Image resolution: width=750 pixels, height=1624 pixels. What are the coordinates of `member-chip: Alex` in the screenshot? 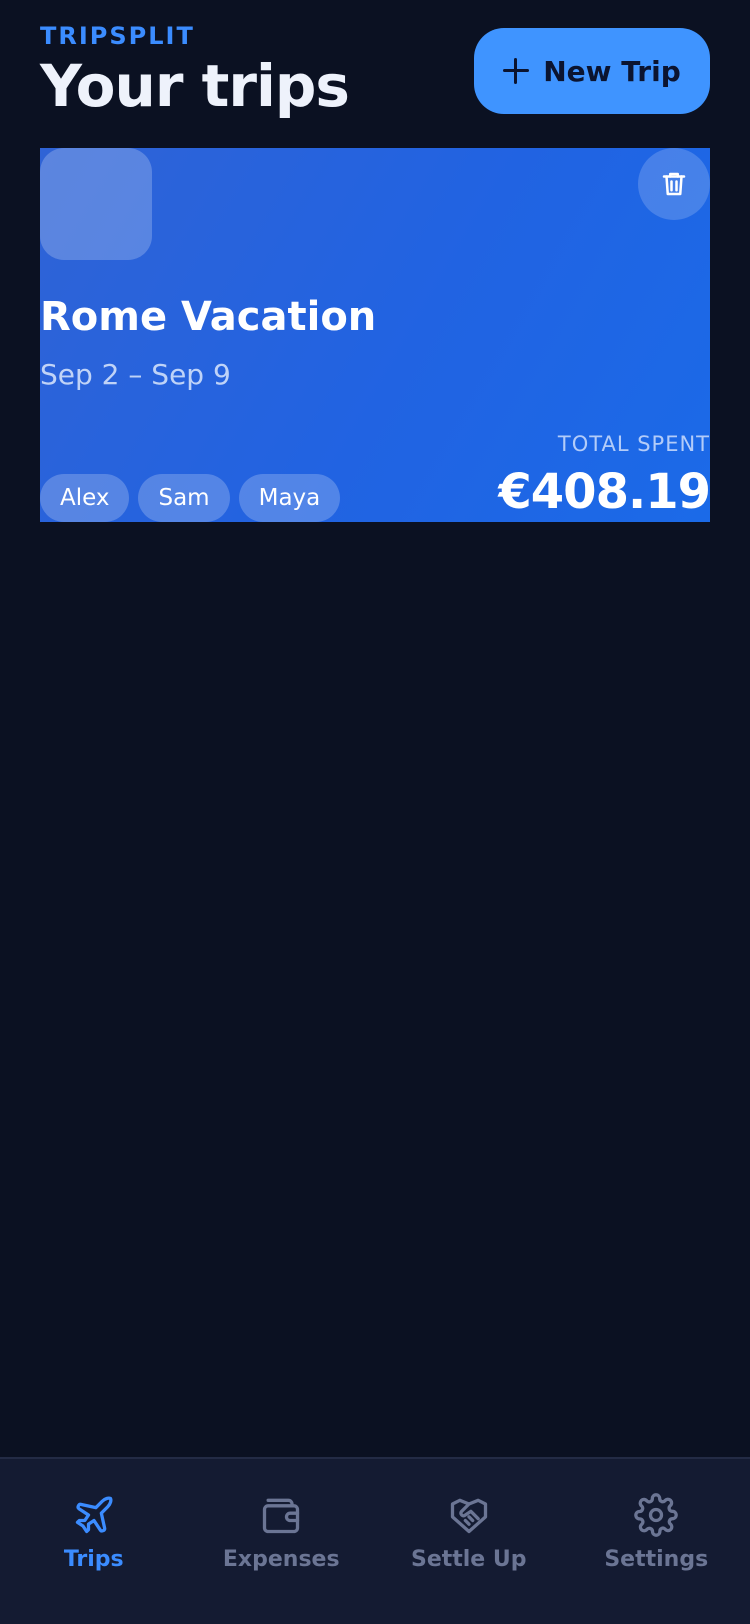 It's located at (85, 498).